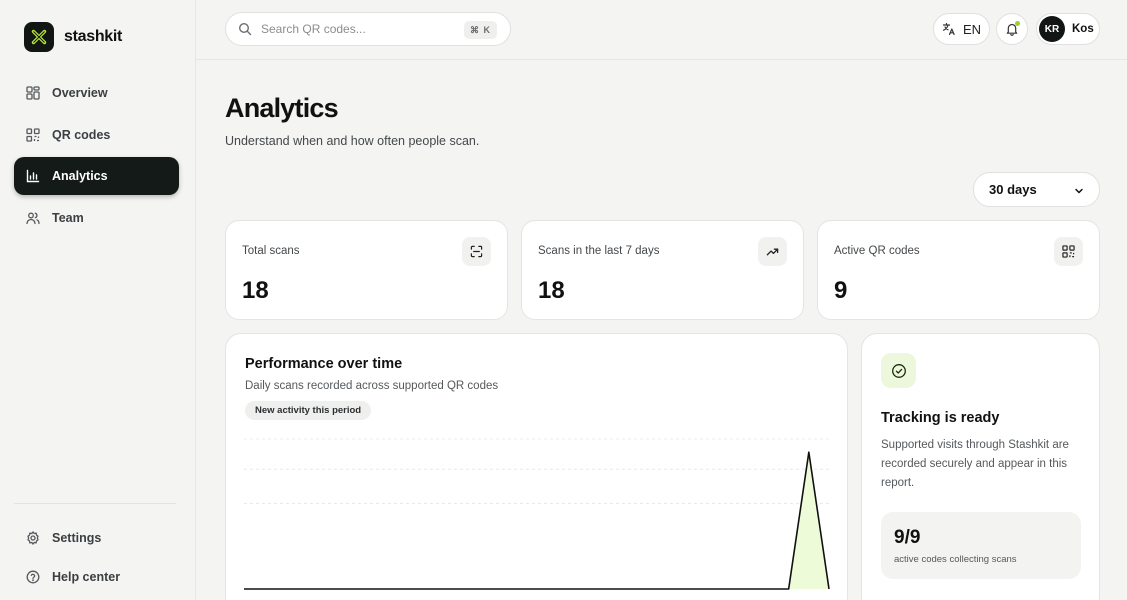 The height and width of the screenshot is (600, 1127). I want to click on sidebar-item-analytics: Analytics, so click(96, 176).